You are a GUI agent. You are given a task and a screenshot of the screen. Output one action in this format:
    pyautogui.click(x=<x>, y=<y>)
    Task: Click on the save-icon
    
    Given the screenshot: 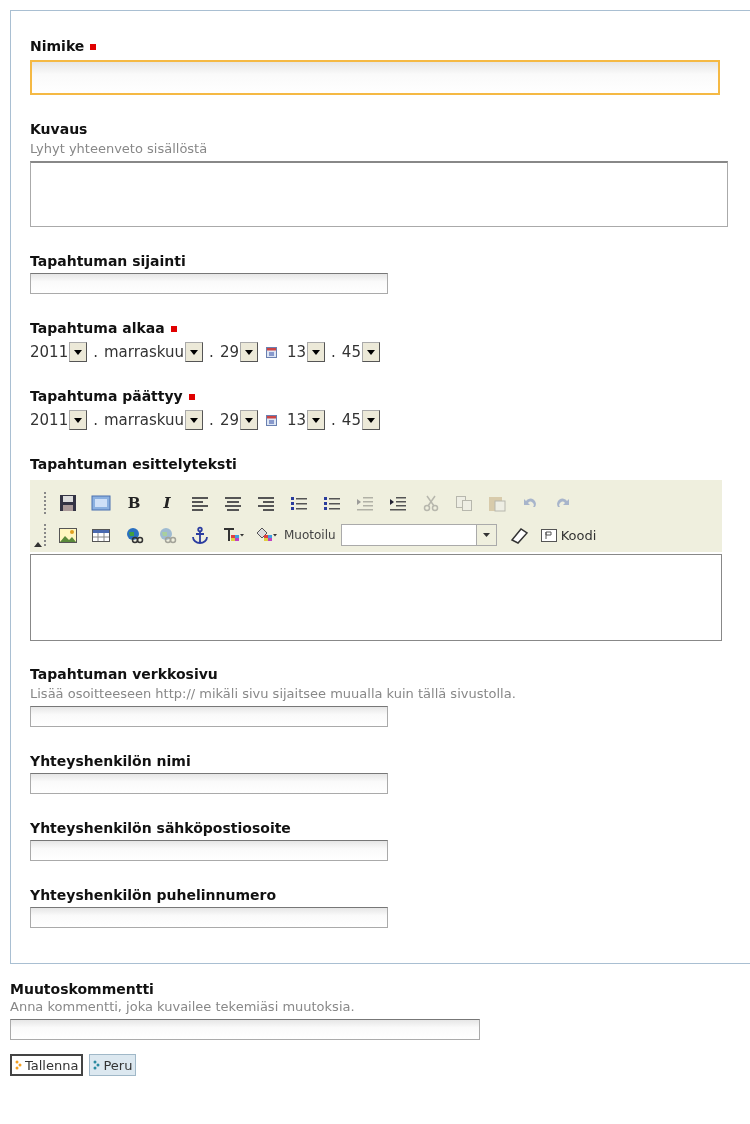 What is the action you would take?
    pyautogui.click(x=68, y=503)
    